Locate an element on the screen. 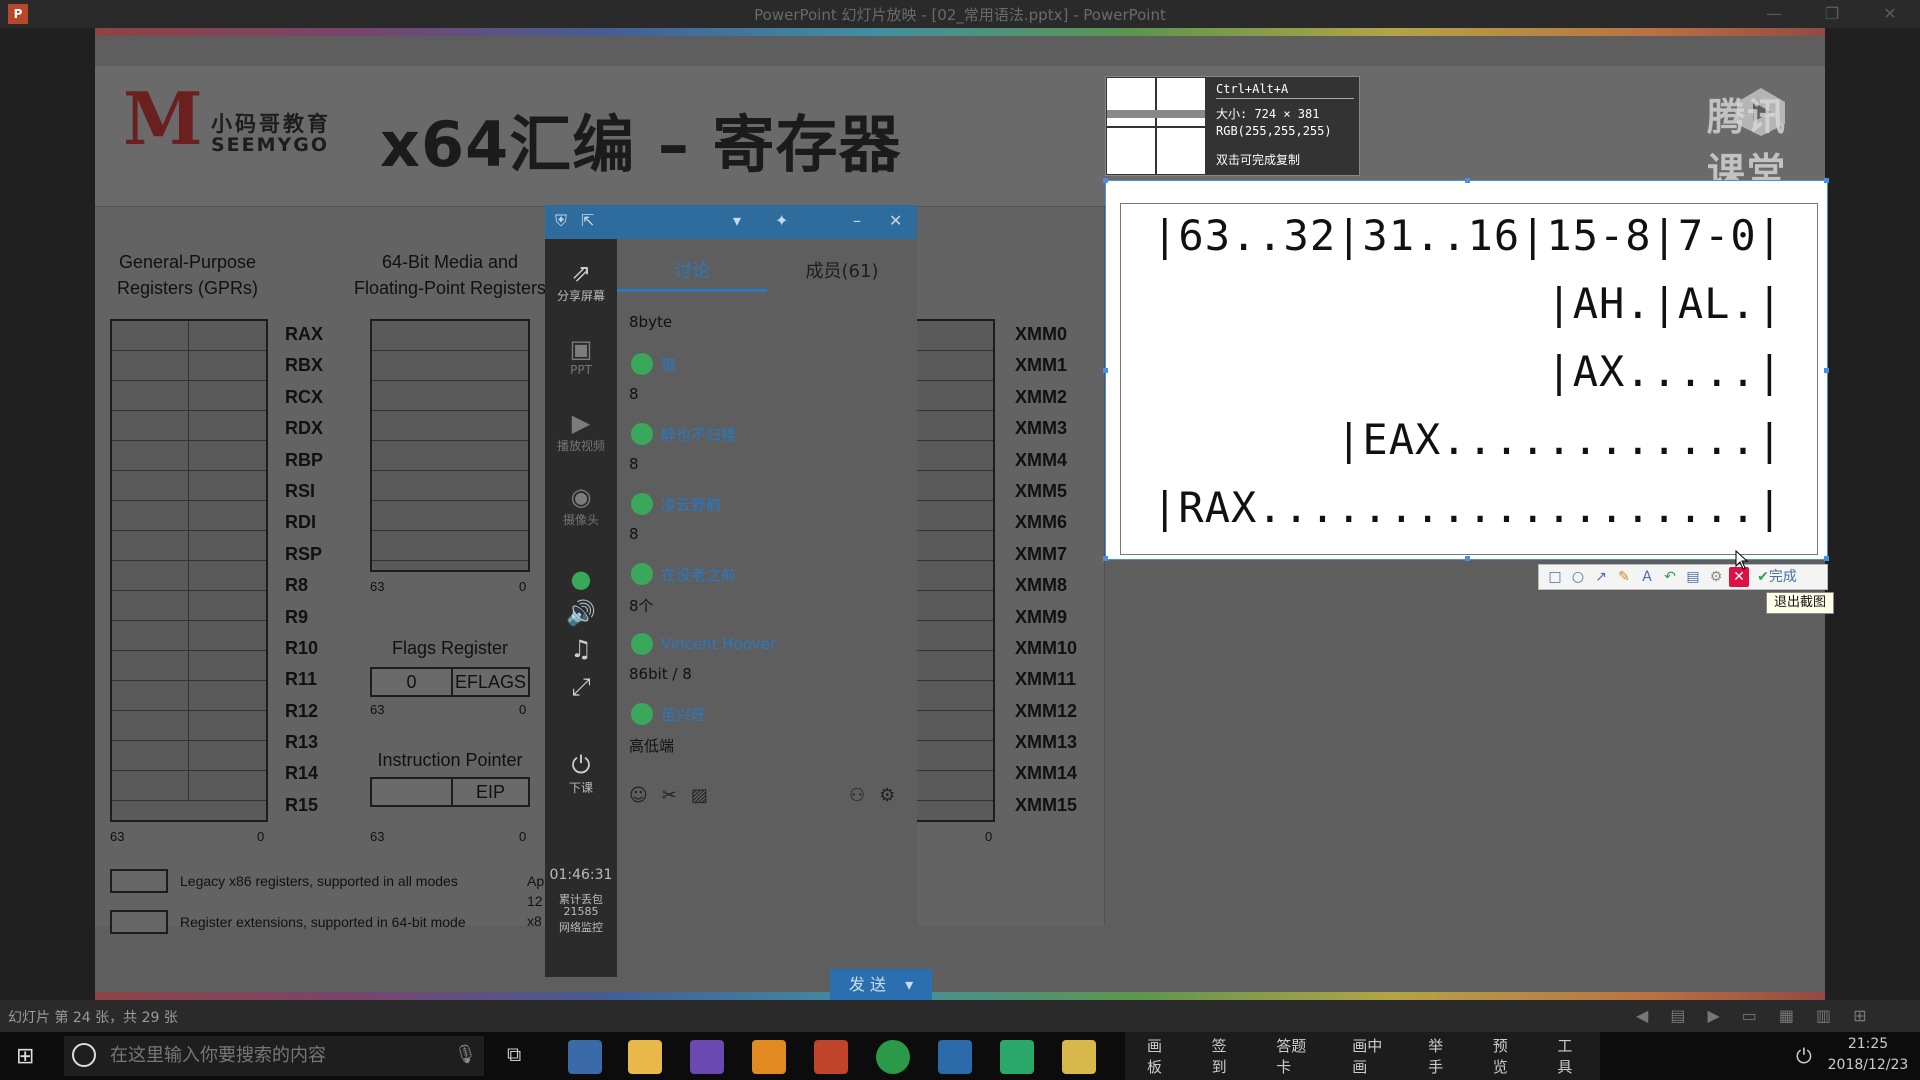  sublime-text-icon is located at coordinates (769, 1057).